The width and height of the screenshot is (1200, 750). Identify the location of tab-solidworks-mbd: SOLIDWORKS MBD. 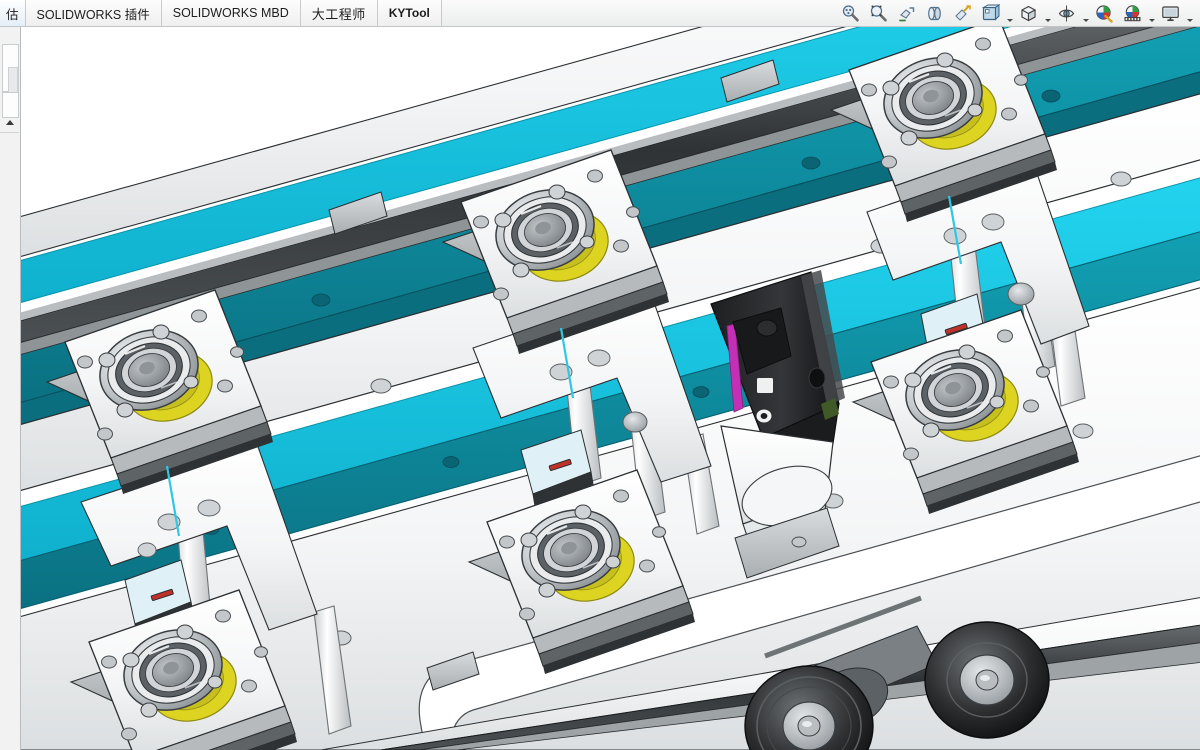
(231, 13).